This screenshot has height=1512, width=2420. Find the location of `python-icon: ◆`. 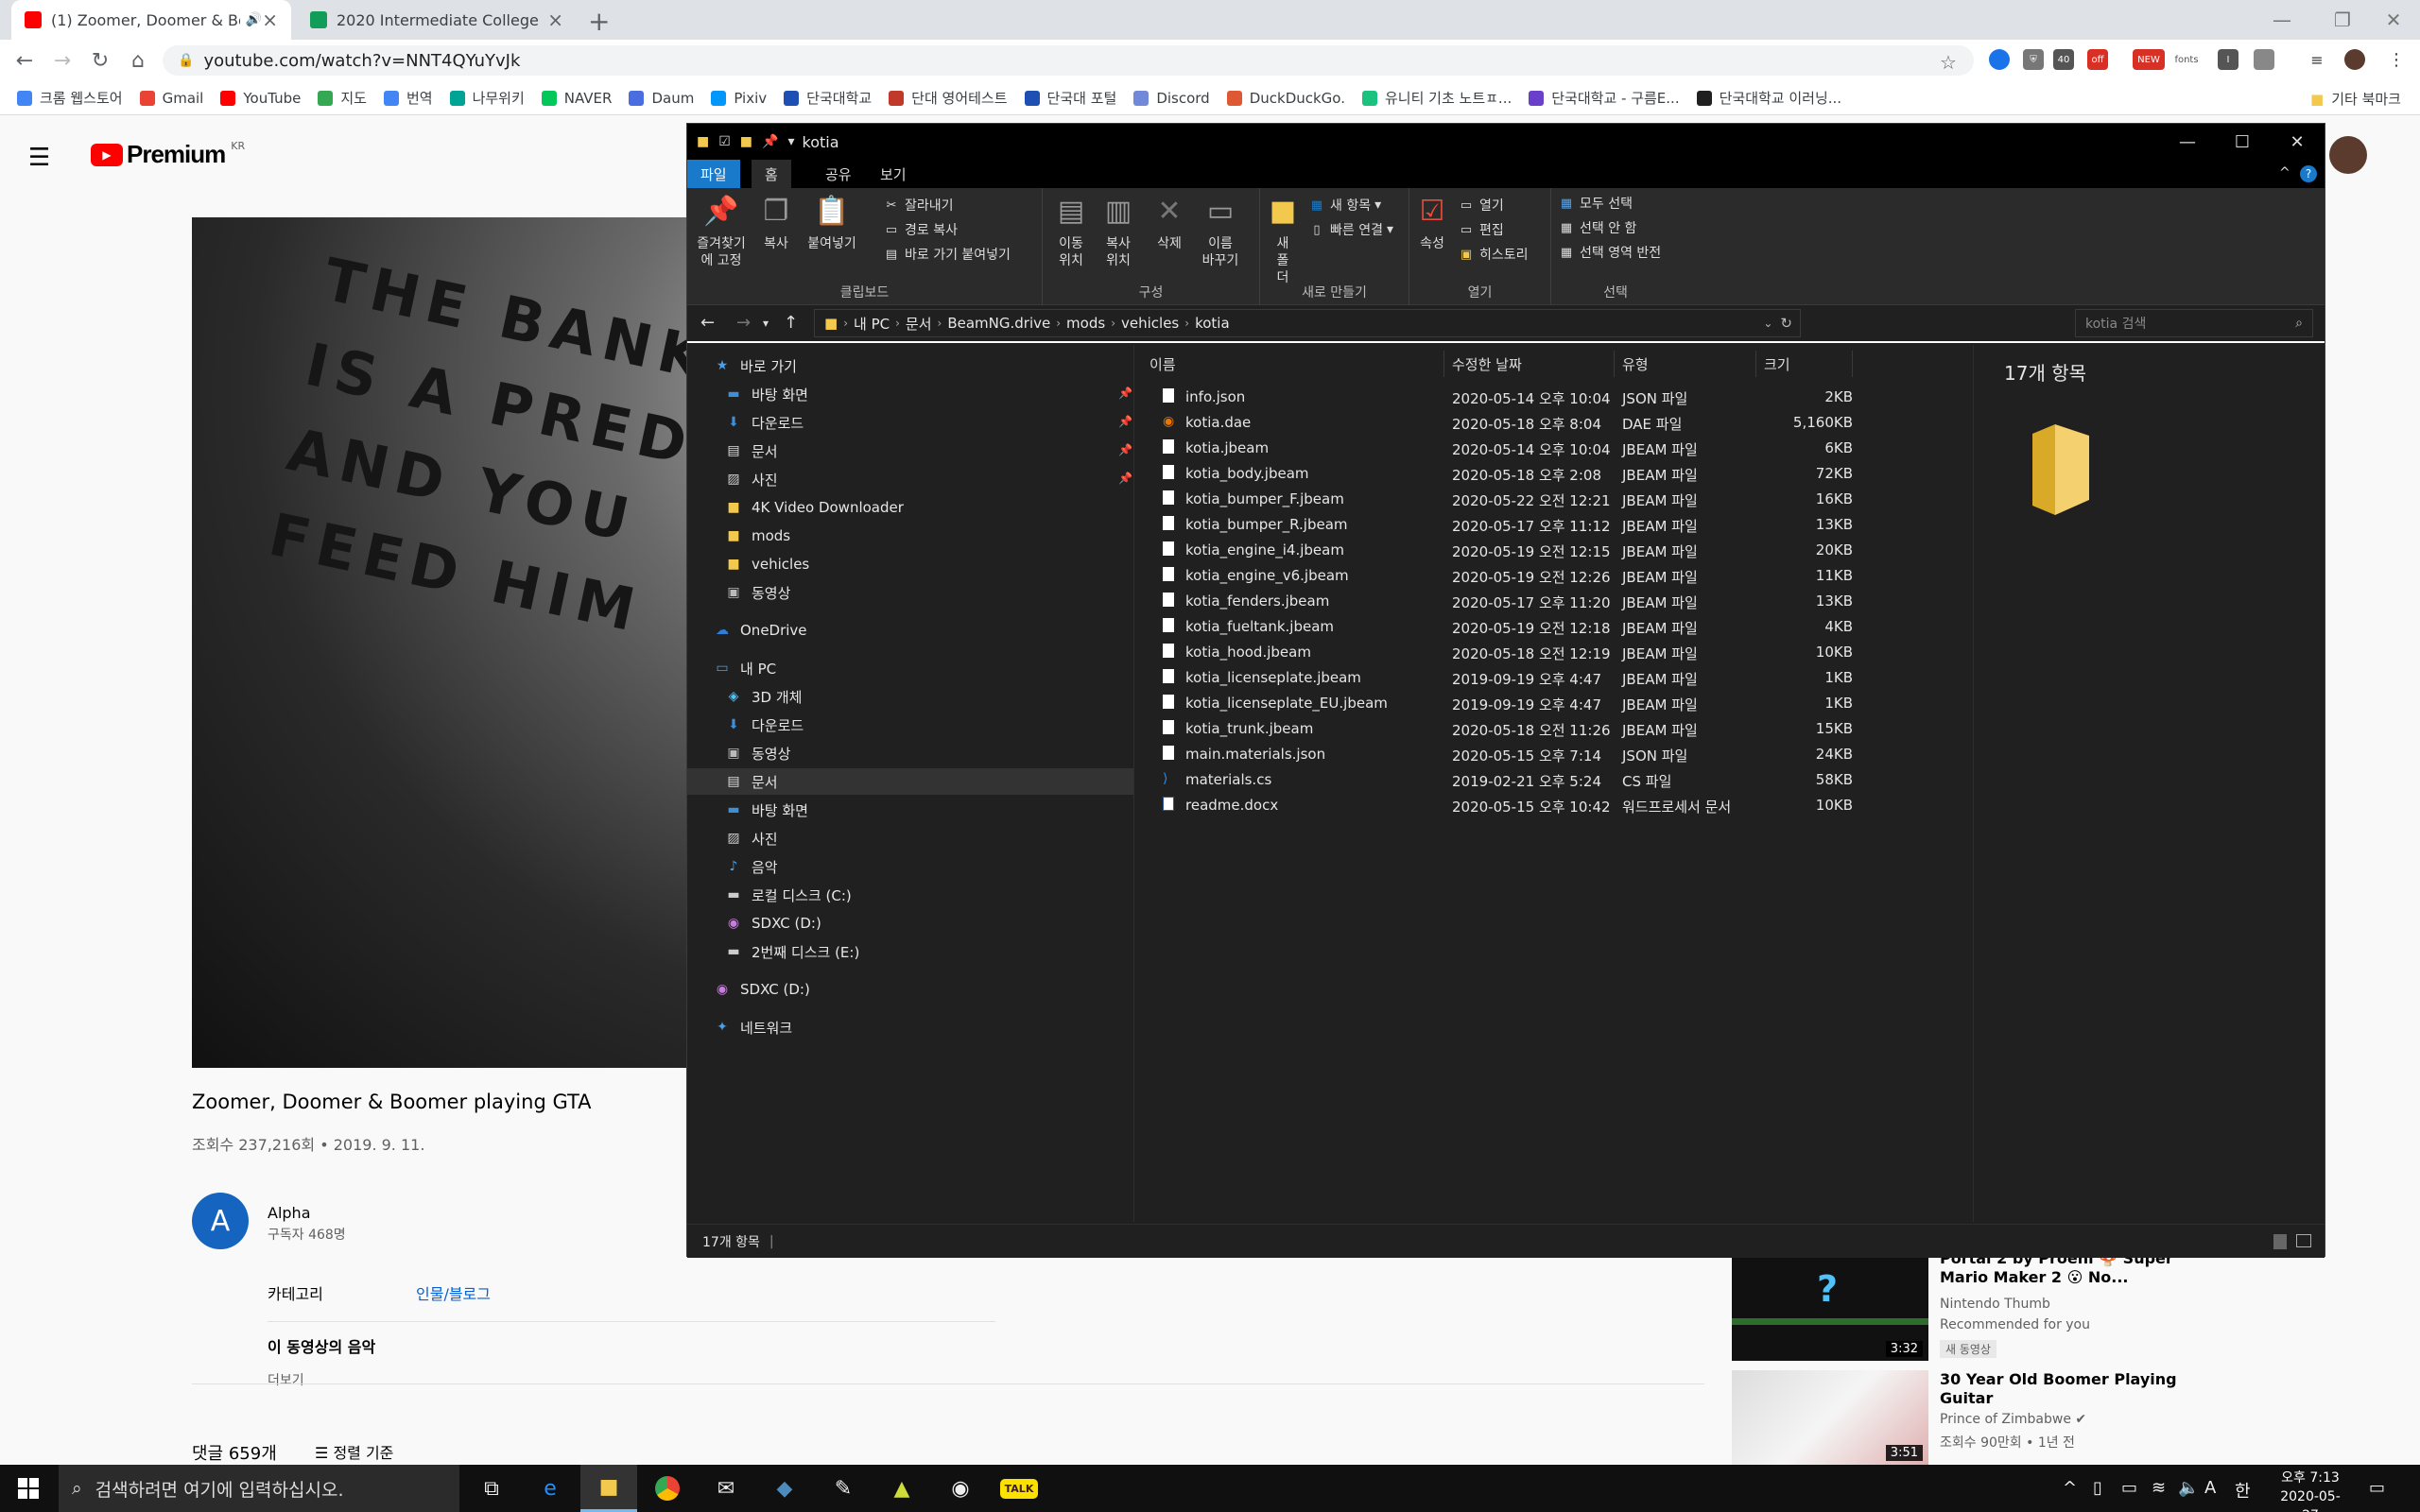

python-icon: ◆ is located at coordinates (785, 1488).